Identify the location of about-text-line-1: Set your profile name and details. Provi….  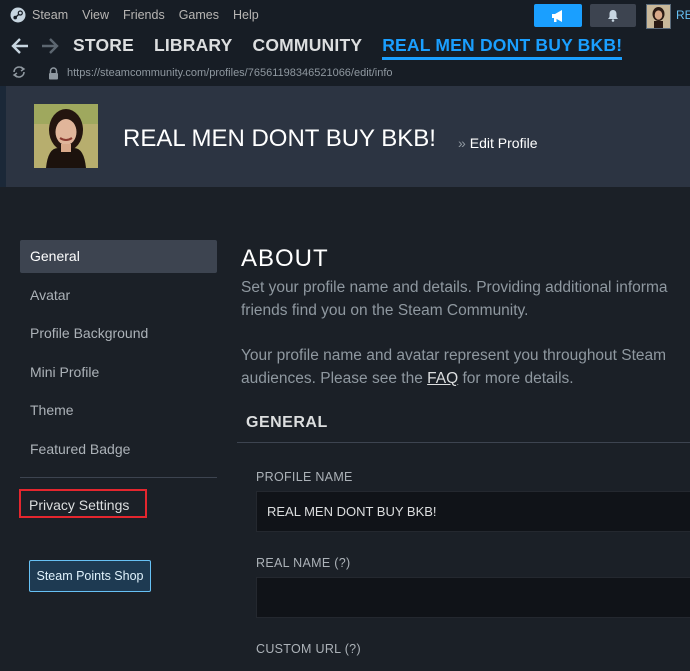
(454, 287).